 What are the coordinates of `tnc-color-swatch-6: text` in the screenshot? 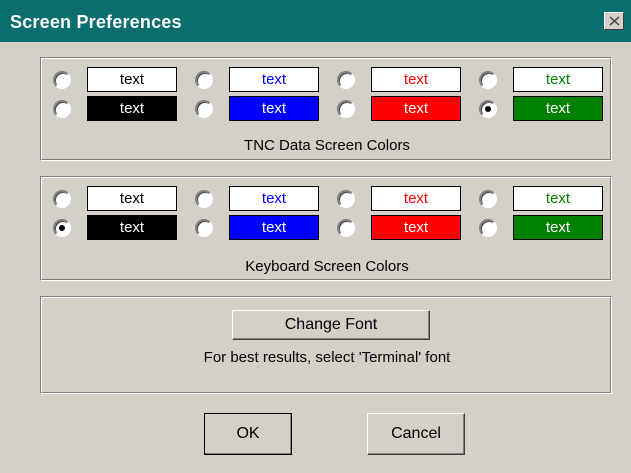 It's located at (274, 108).